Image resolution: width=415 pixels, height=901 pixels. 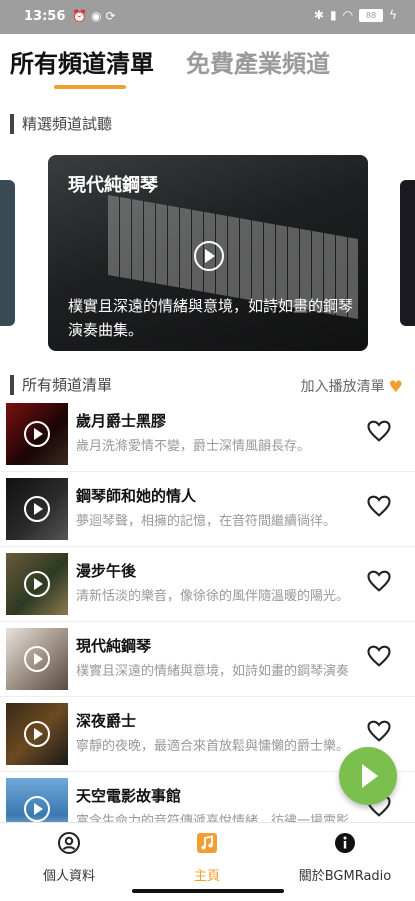 What do you see at coordinates (67, 124) in the screenshot?
I see `featured-section-title: 精選頻道試聽` at bounding box center [67, 124].